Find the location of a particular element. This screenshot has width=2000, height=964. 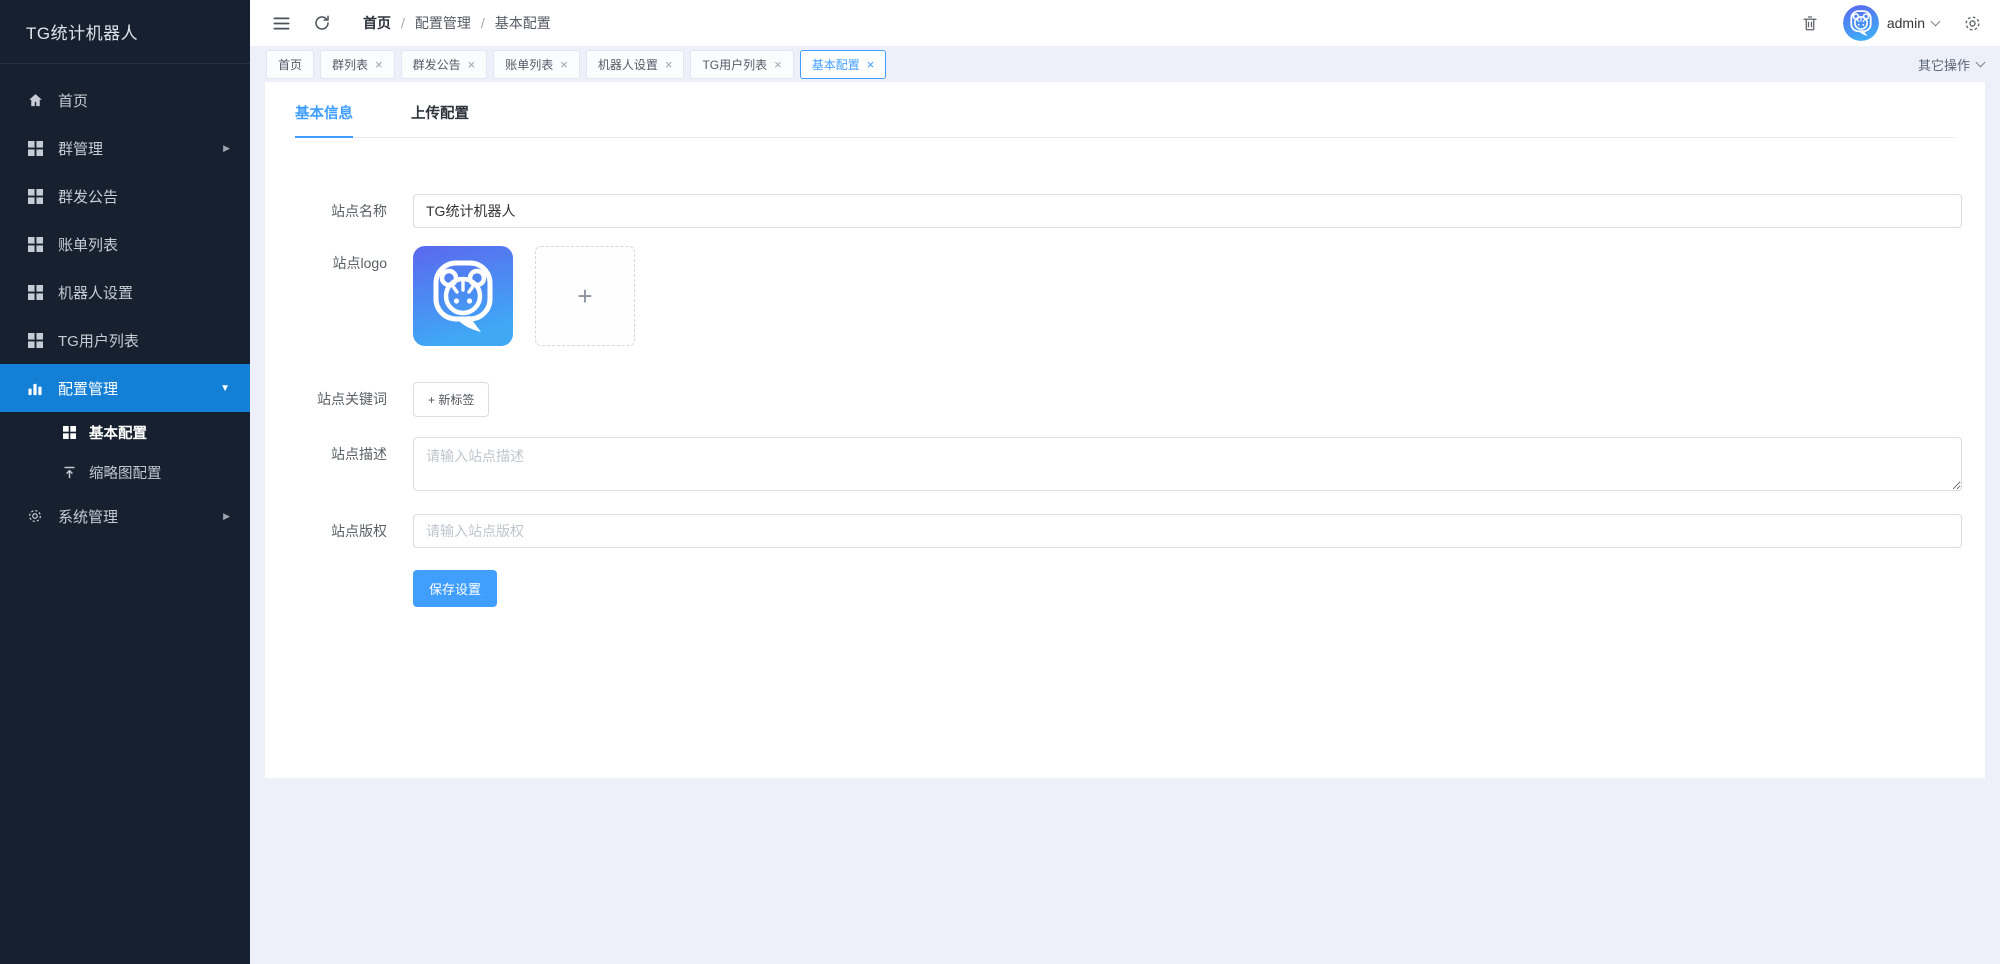

sidebar-subitem-thumbnail-config: 缩略图配置 is located at coordinates (125, 472).